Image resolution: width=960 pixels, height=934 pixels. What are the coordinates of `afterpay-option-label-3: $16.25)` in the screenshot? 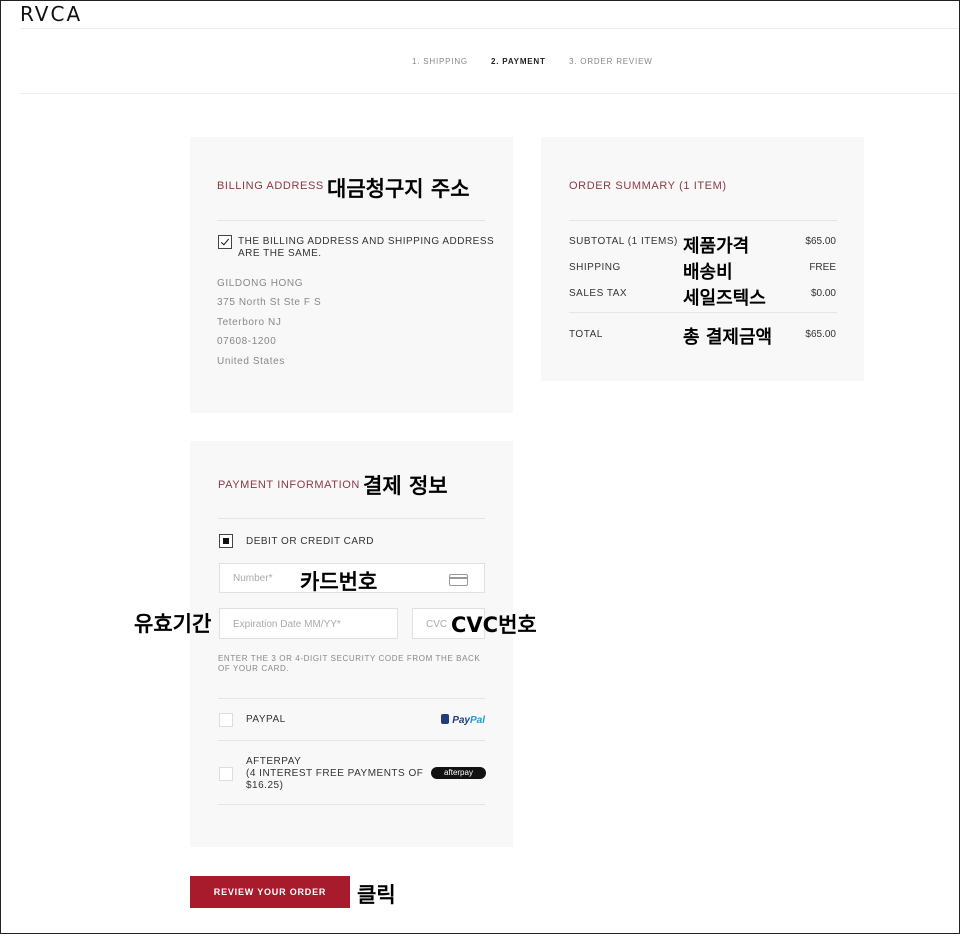 It's located at (264, 785).